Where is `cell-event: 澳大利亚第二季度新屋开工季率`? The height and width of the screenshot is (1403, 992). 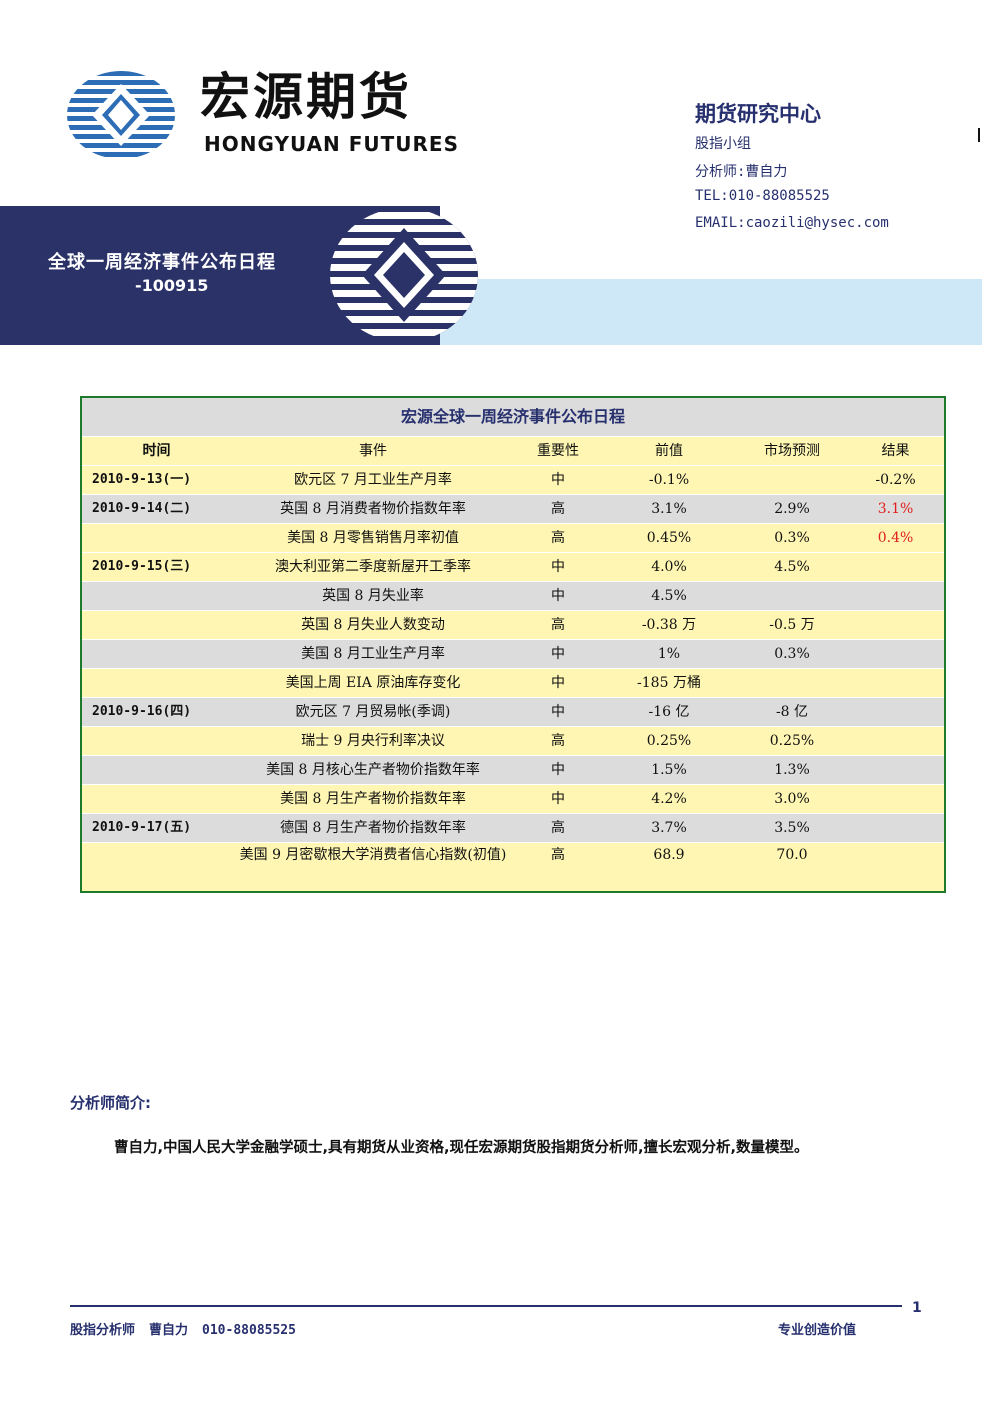 cell-event: 澳大利亚第二季度新屋开工季率 is located at coordinates (373, 567).